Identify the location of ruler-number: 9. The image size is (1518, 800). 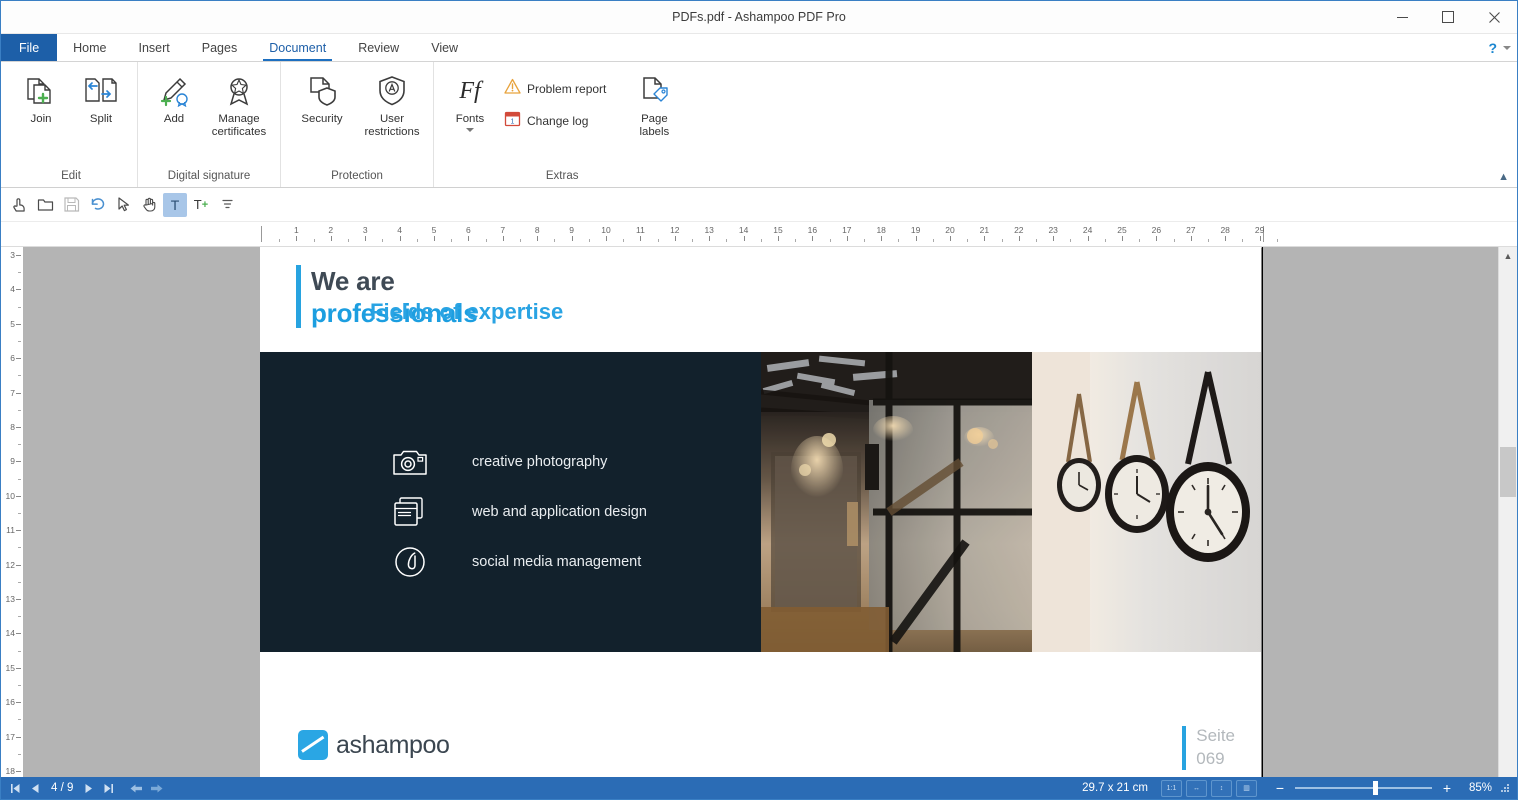
(12, 461).